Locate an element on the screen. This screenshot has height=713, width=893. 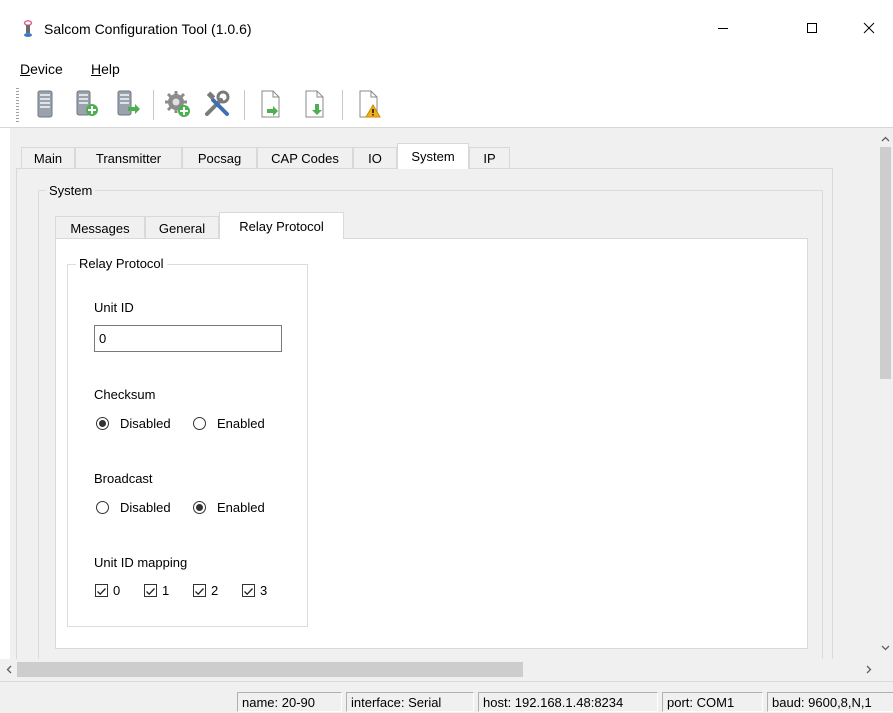
tab-ip-label: IP is located at coordinates (489, 158).